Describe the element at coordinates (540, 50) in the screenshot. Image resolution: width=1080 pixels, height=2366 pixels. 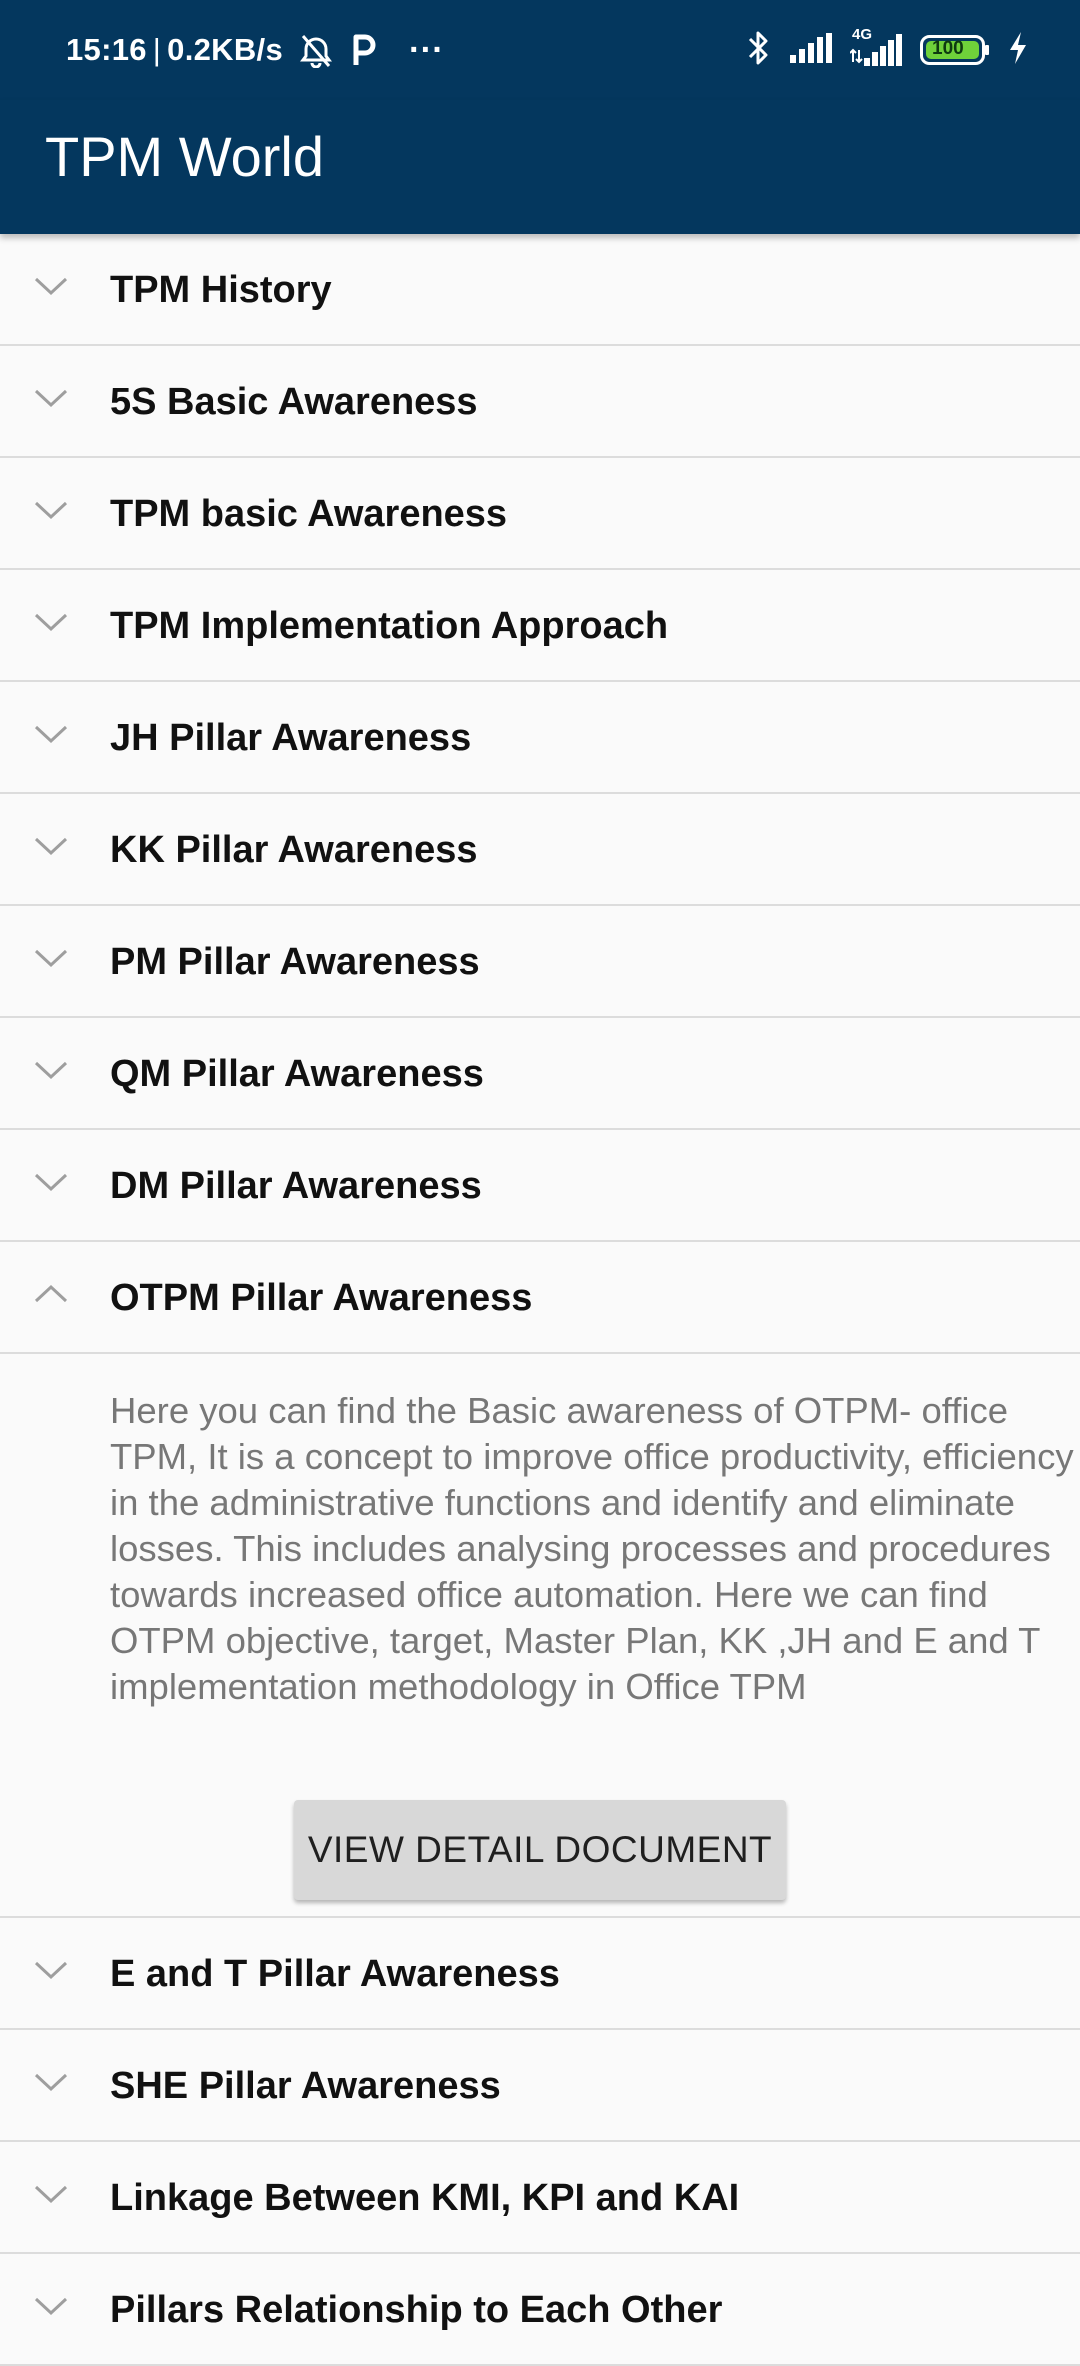
I see `status-bar: 15:16 | 0.2KB/s ··· 4G 100` at that location.